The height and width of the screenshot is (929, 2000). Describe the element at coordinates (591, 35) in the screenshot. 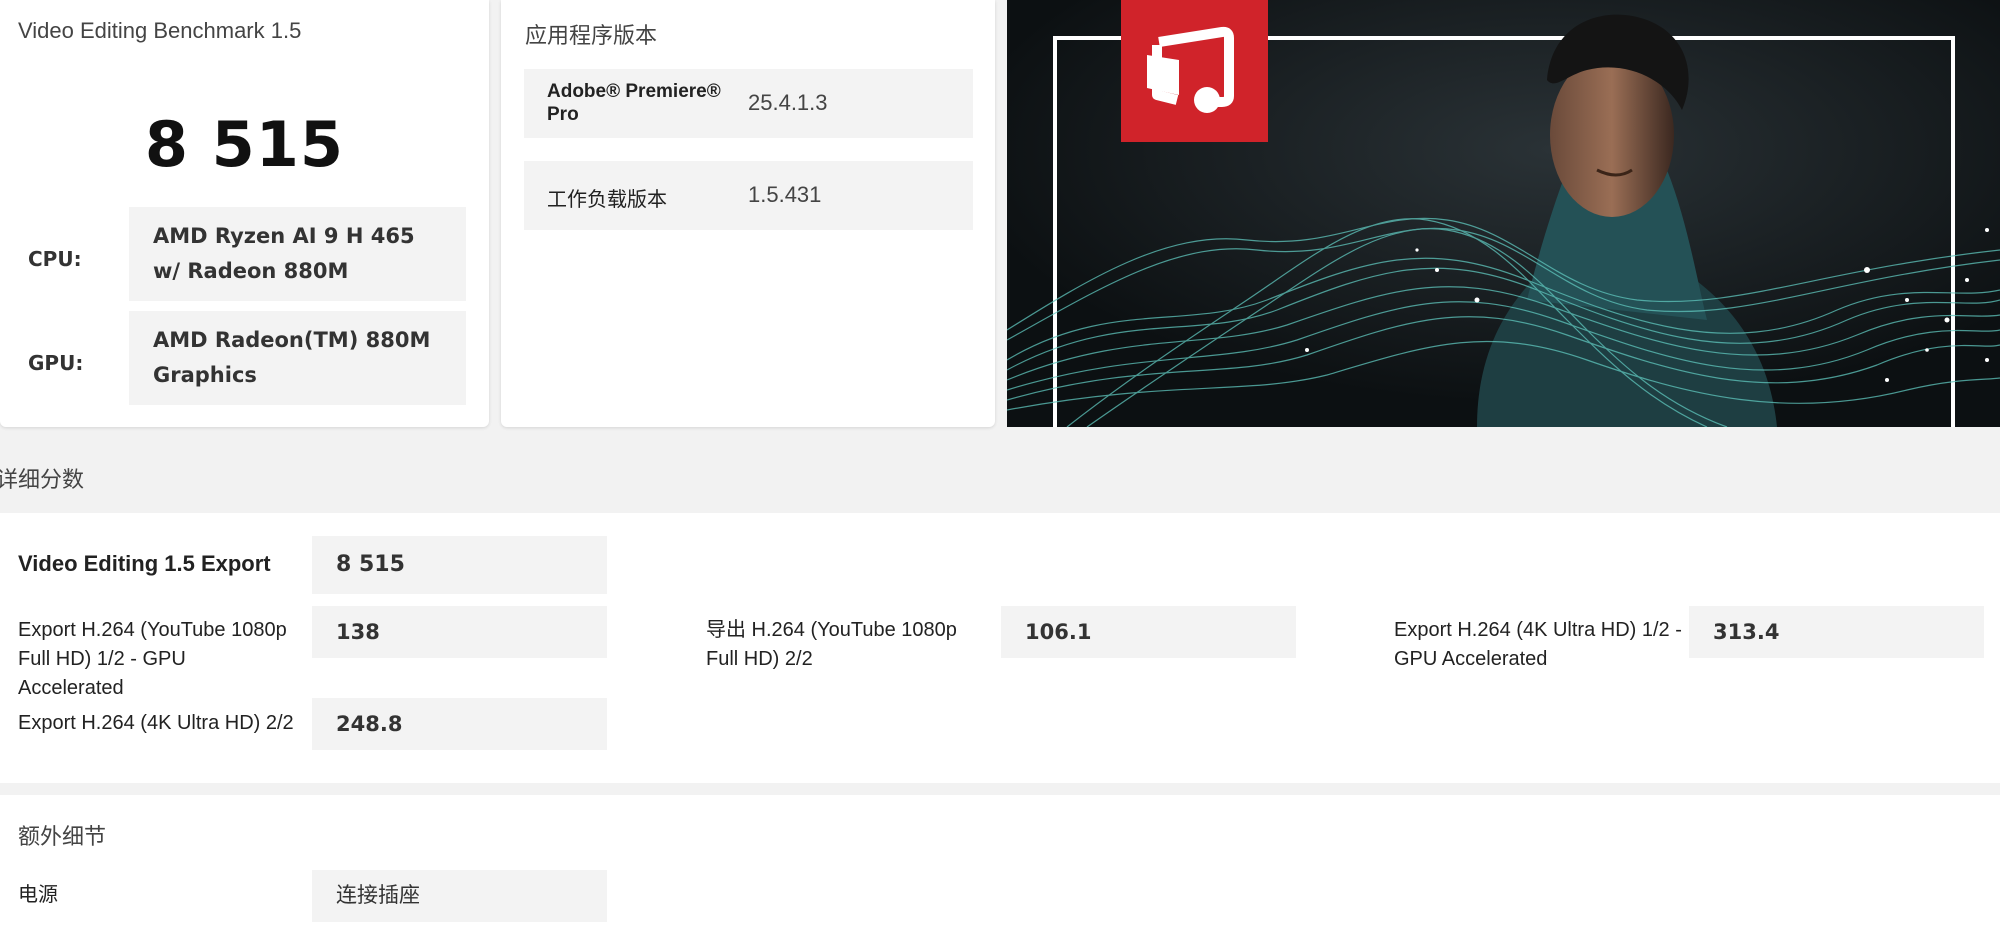

I see `app-version-title: 应用程序版本` at that location.